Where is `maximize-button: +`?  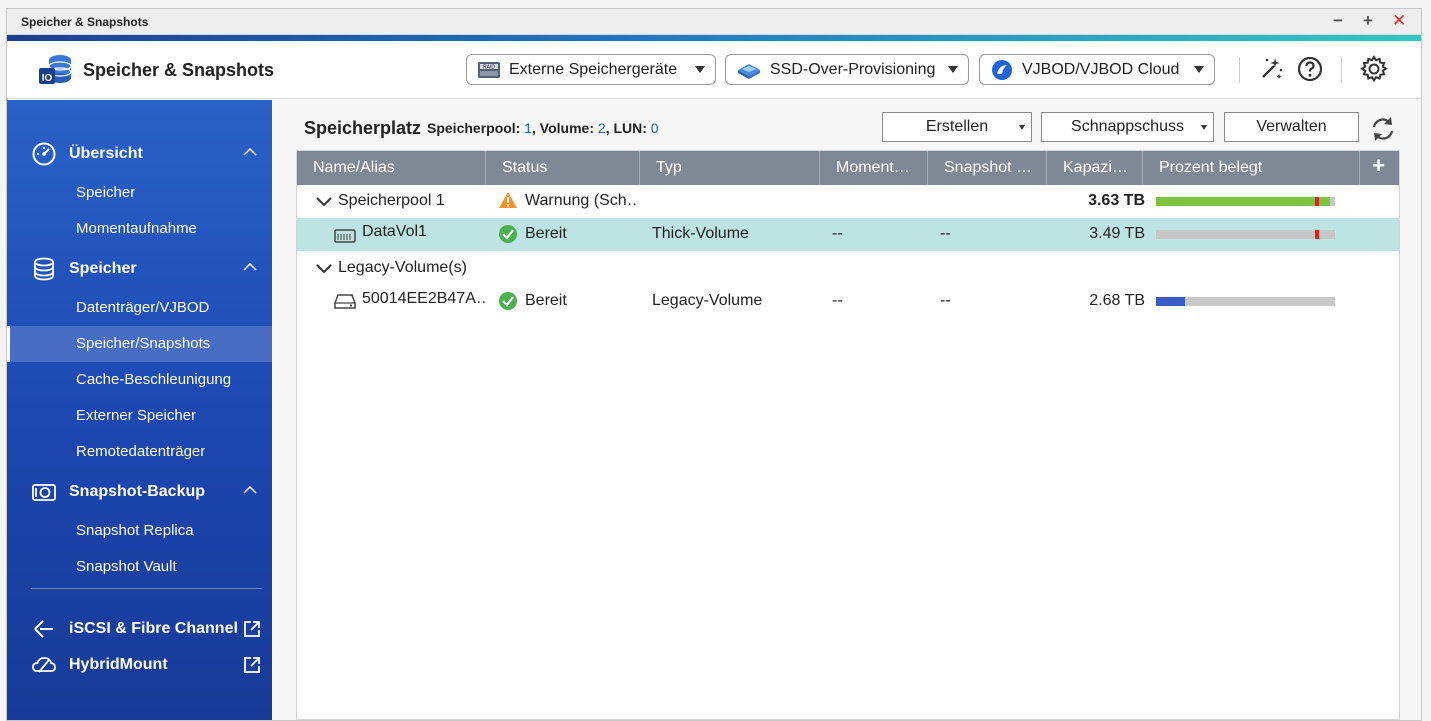 maximize-button: + is located at coordinates (1368, 21).